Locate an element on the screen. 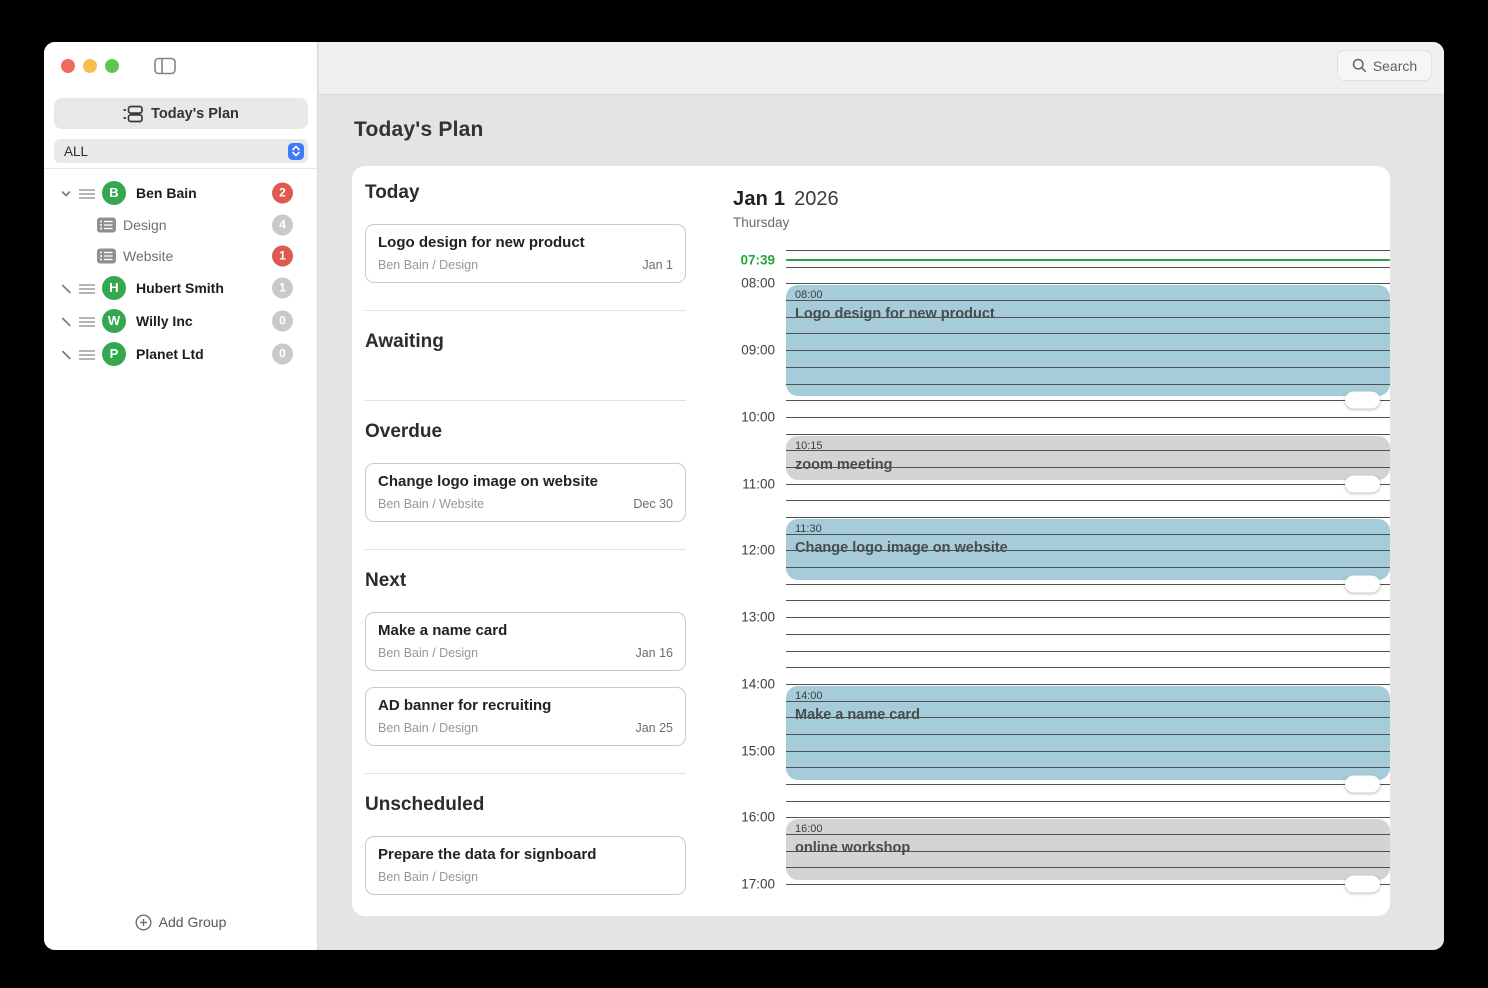 The image size is (1488, 988). chevron-down-icon is located at coordinates (66, 193).